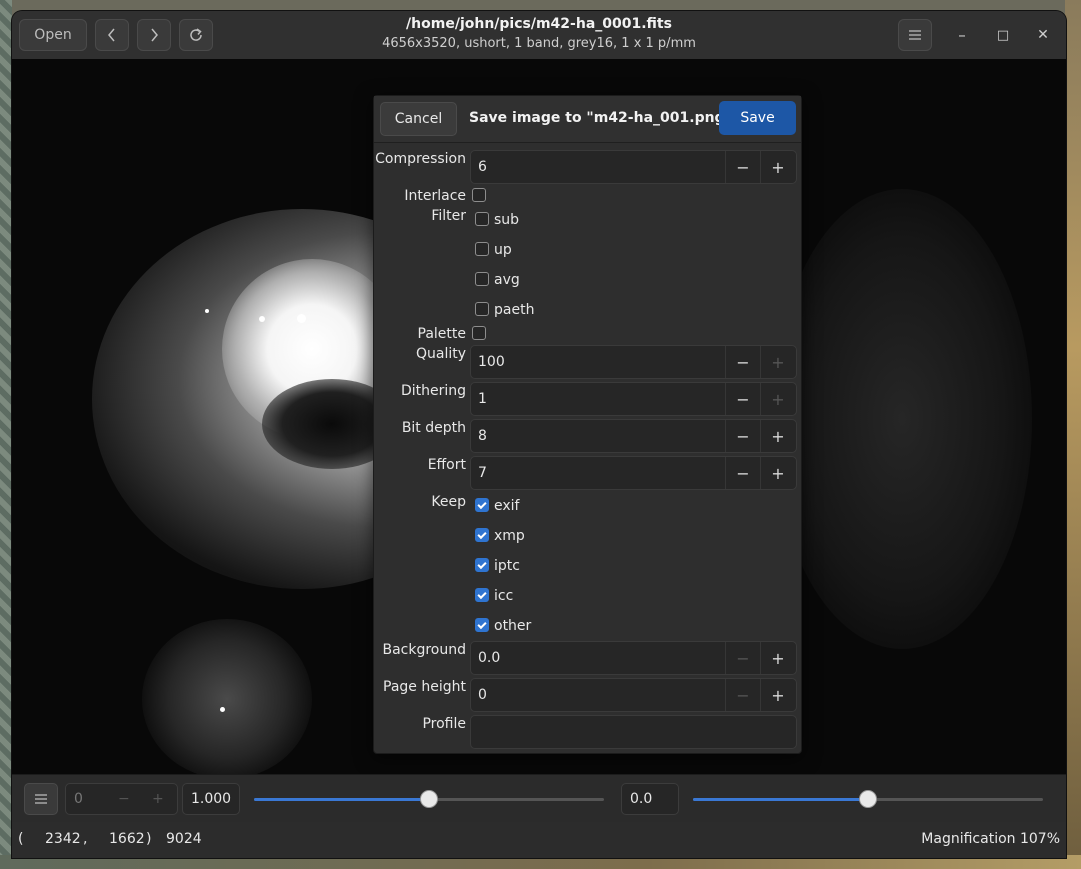  What do you see at coordinates (482, 565) in the screenshot?
I see `keep-iptc-checkbox` at bounding box center [482, 565].